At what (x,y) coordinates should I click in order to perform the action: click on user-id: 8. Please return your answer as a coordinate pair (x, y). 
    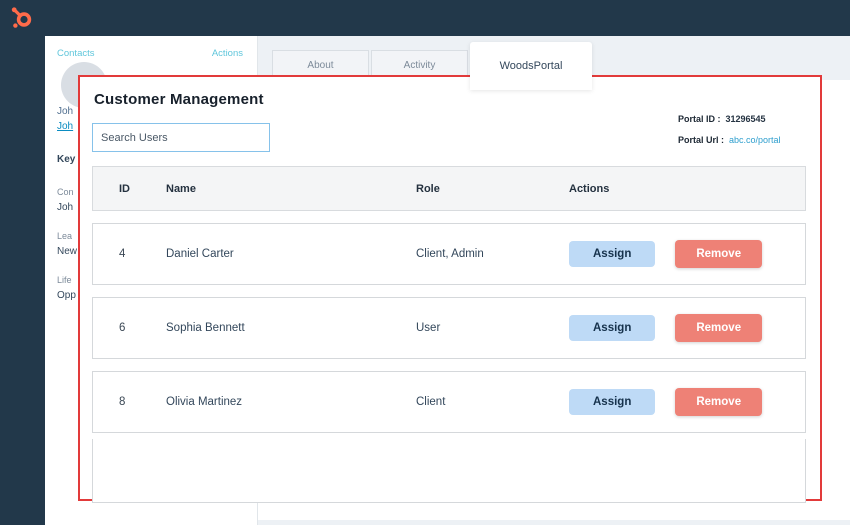
    Looking at the image, I should click on (122, 402).